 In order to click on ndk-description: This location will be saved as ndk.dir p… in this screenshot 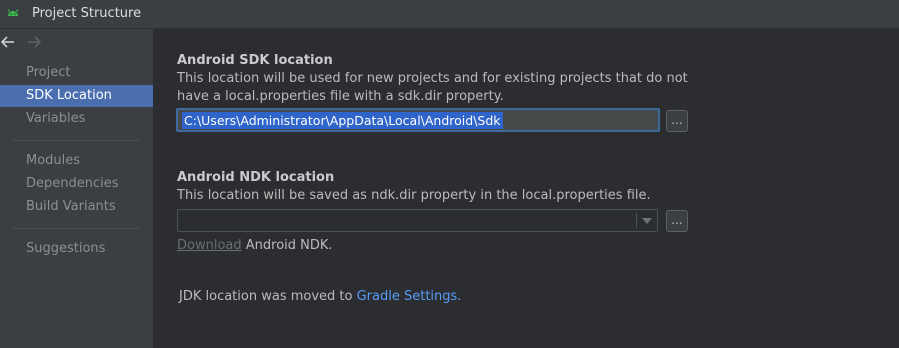, I will do `click(414, 195)`.